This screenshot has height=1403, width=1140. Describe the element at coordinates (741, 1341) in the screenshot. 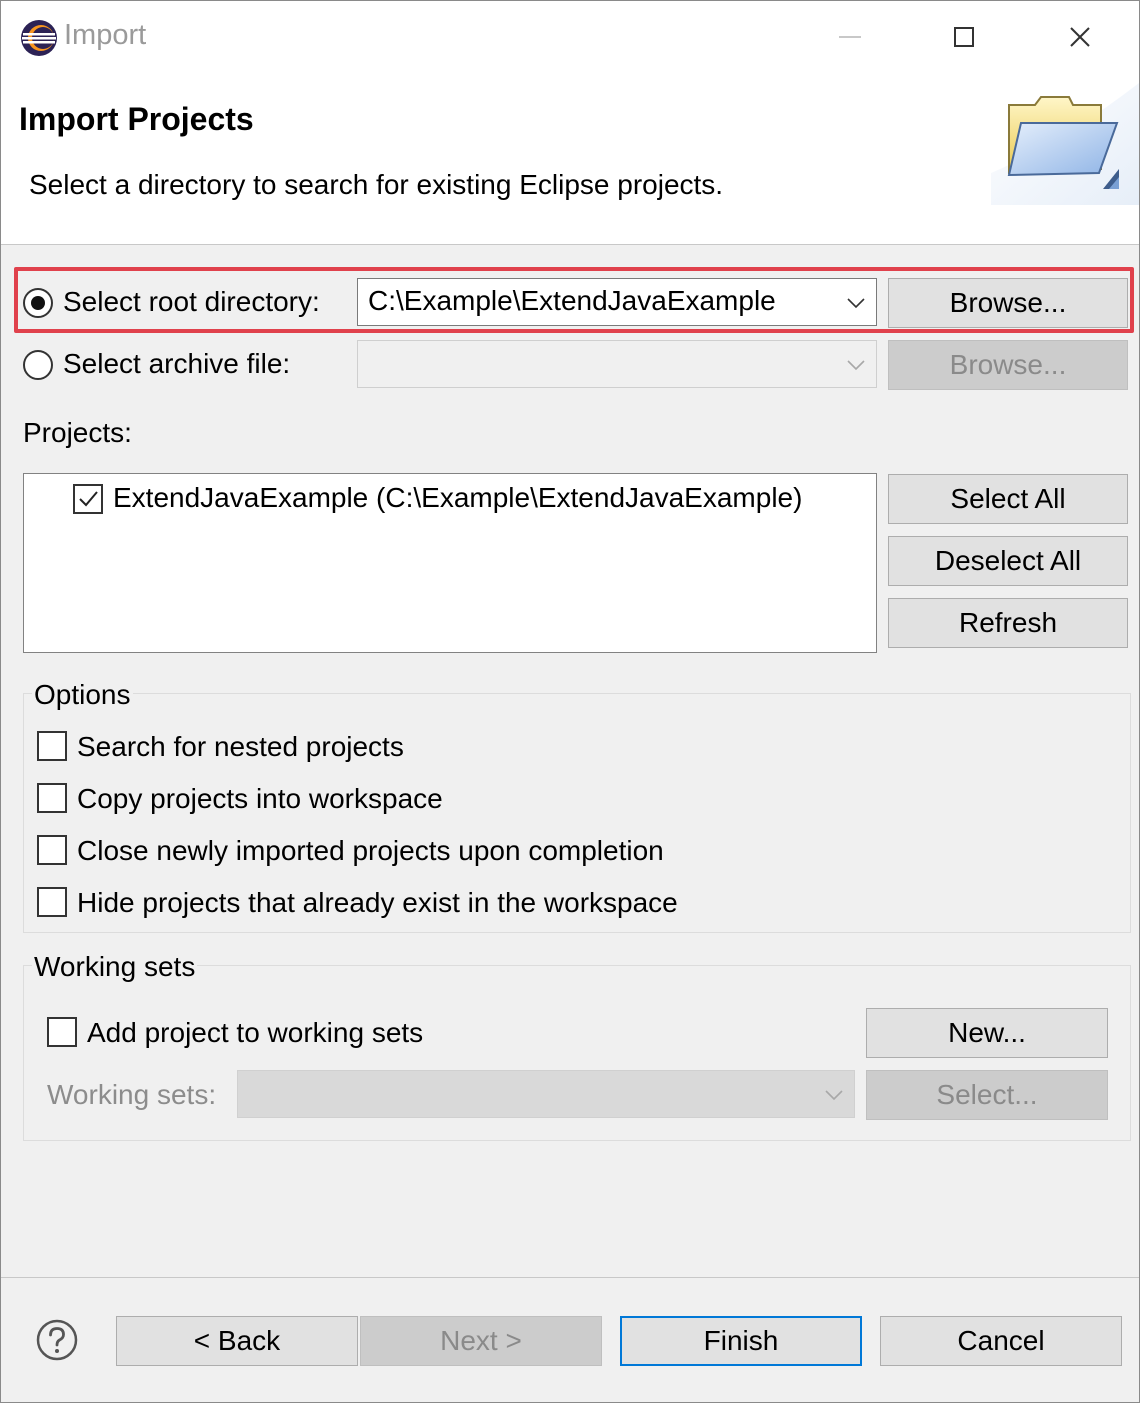

I see `finish-button: Finish` at that location.